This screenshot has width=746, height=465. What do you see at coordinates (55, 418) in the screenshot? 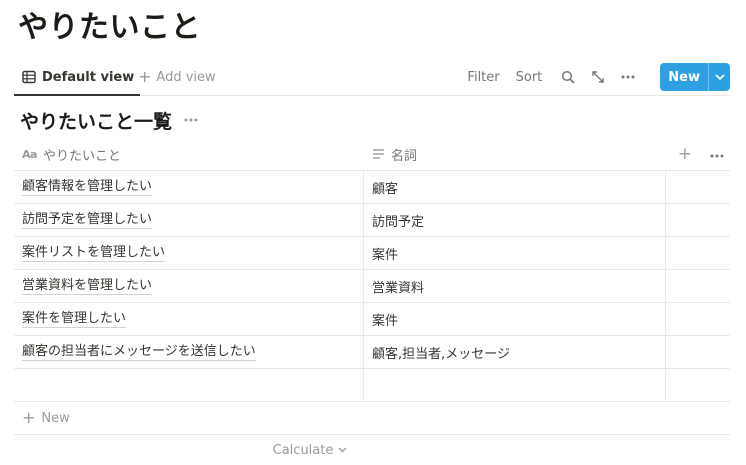
I see `add-row-label: New` at bounding box center [55, 418].